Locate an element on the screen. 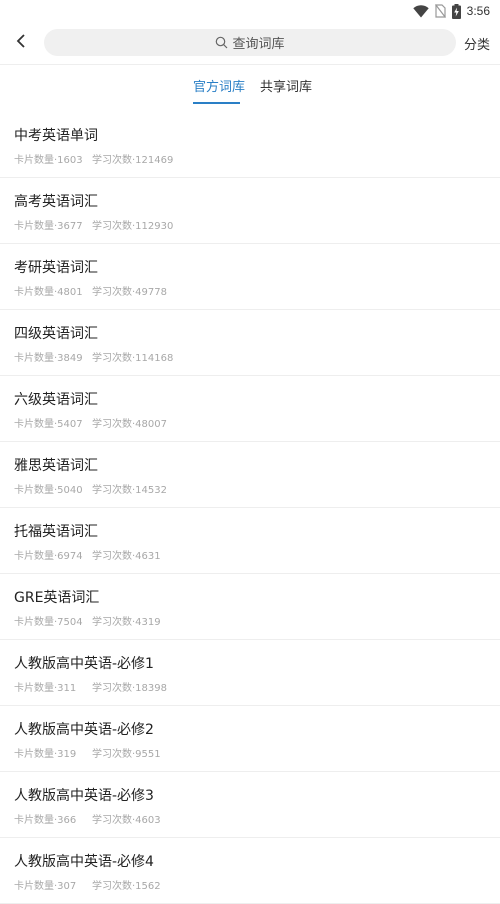 Image resolution: width=500 pixels, height=904 pixels. list-item: 人教版高中英语-必修4 卡片数量·307 学习次数·1562 is located at coordinates (250, 871).